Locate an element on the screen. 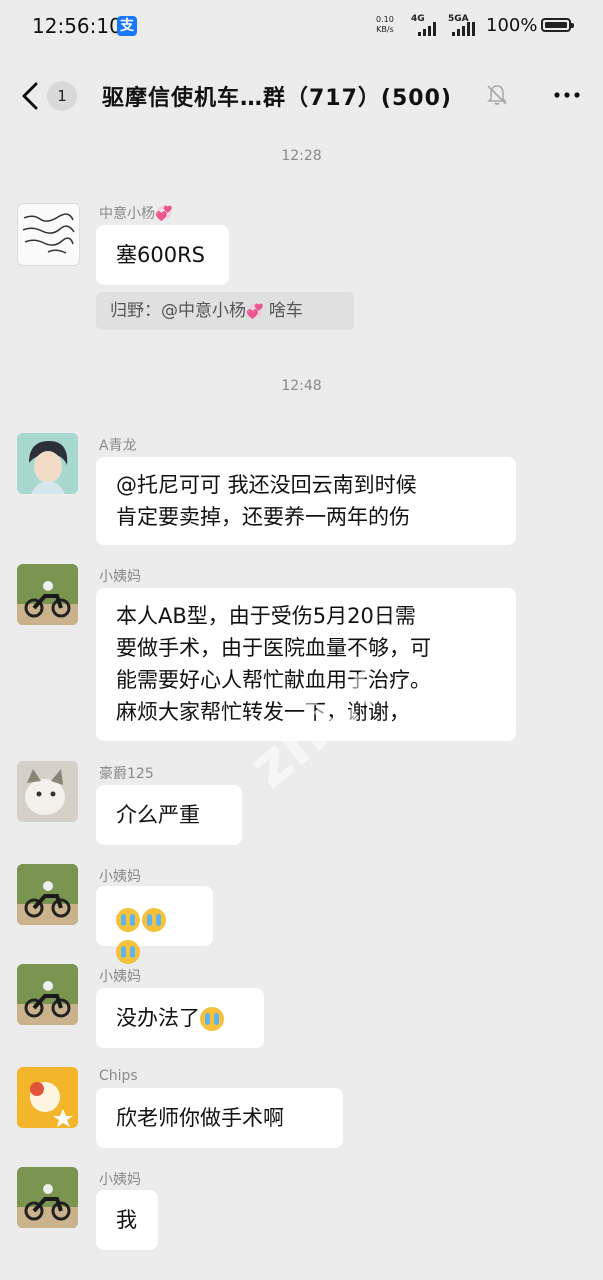 This screenshot has height=1280, width=603. message-bubble: @托尼可可 我还没回云南到时候 肯定要卖掉，还要养一两年的伤 is located at coordinates (306, 501).